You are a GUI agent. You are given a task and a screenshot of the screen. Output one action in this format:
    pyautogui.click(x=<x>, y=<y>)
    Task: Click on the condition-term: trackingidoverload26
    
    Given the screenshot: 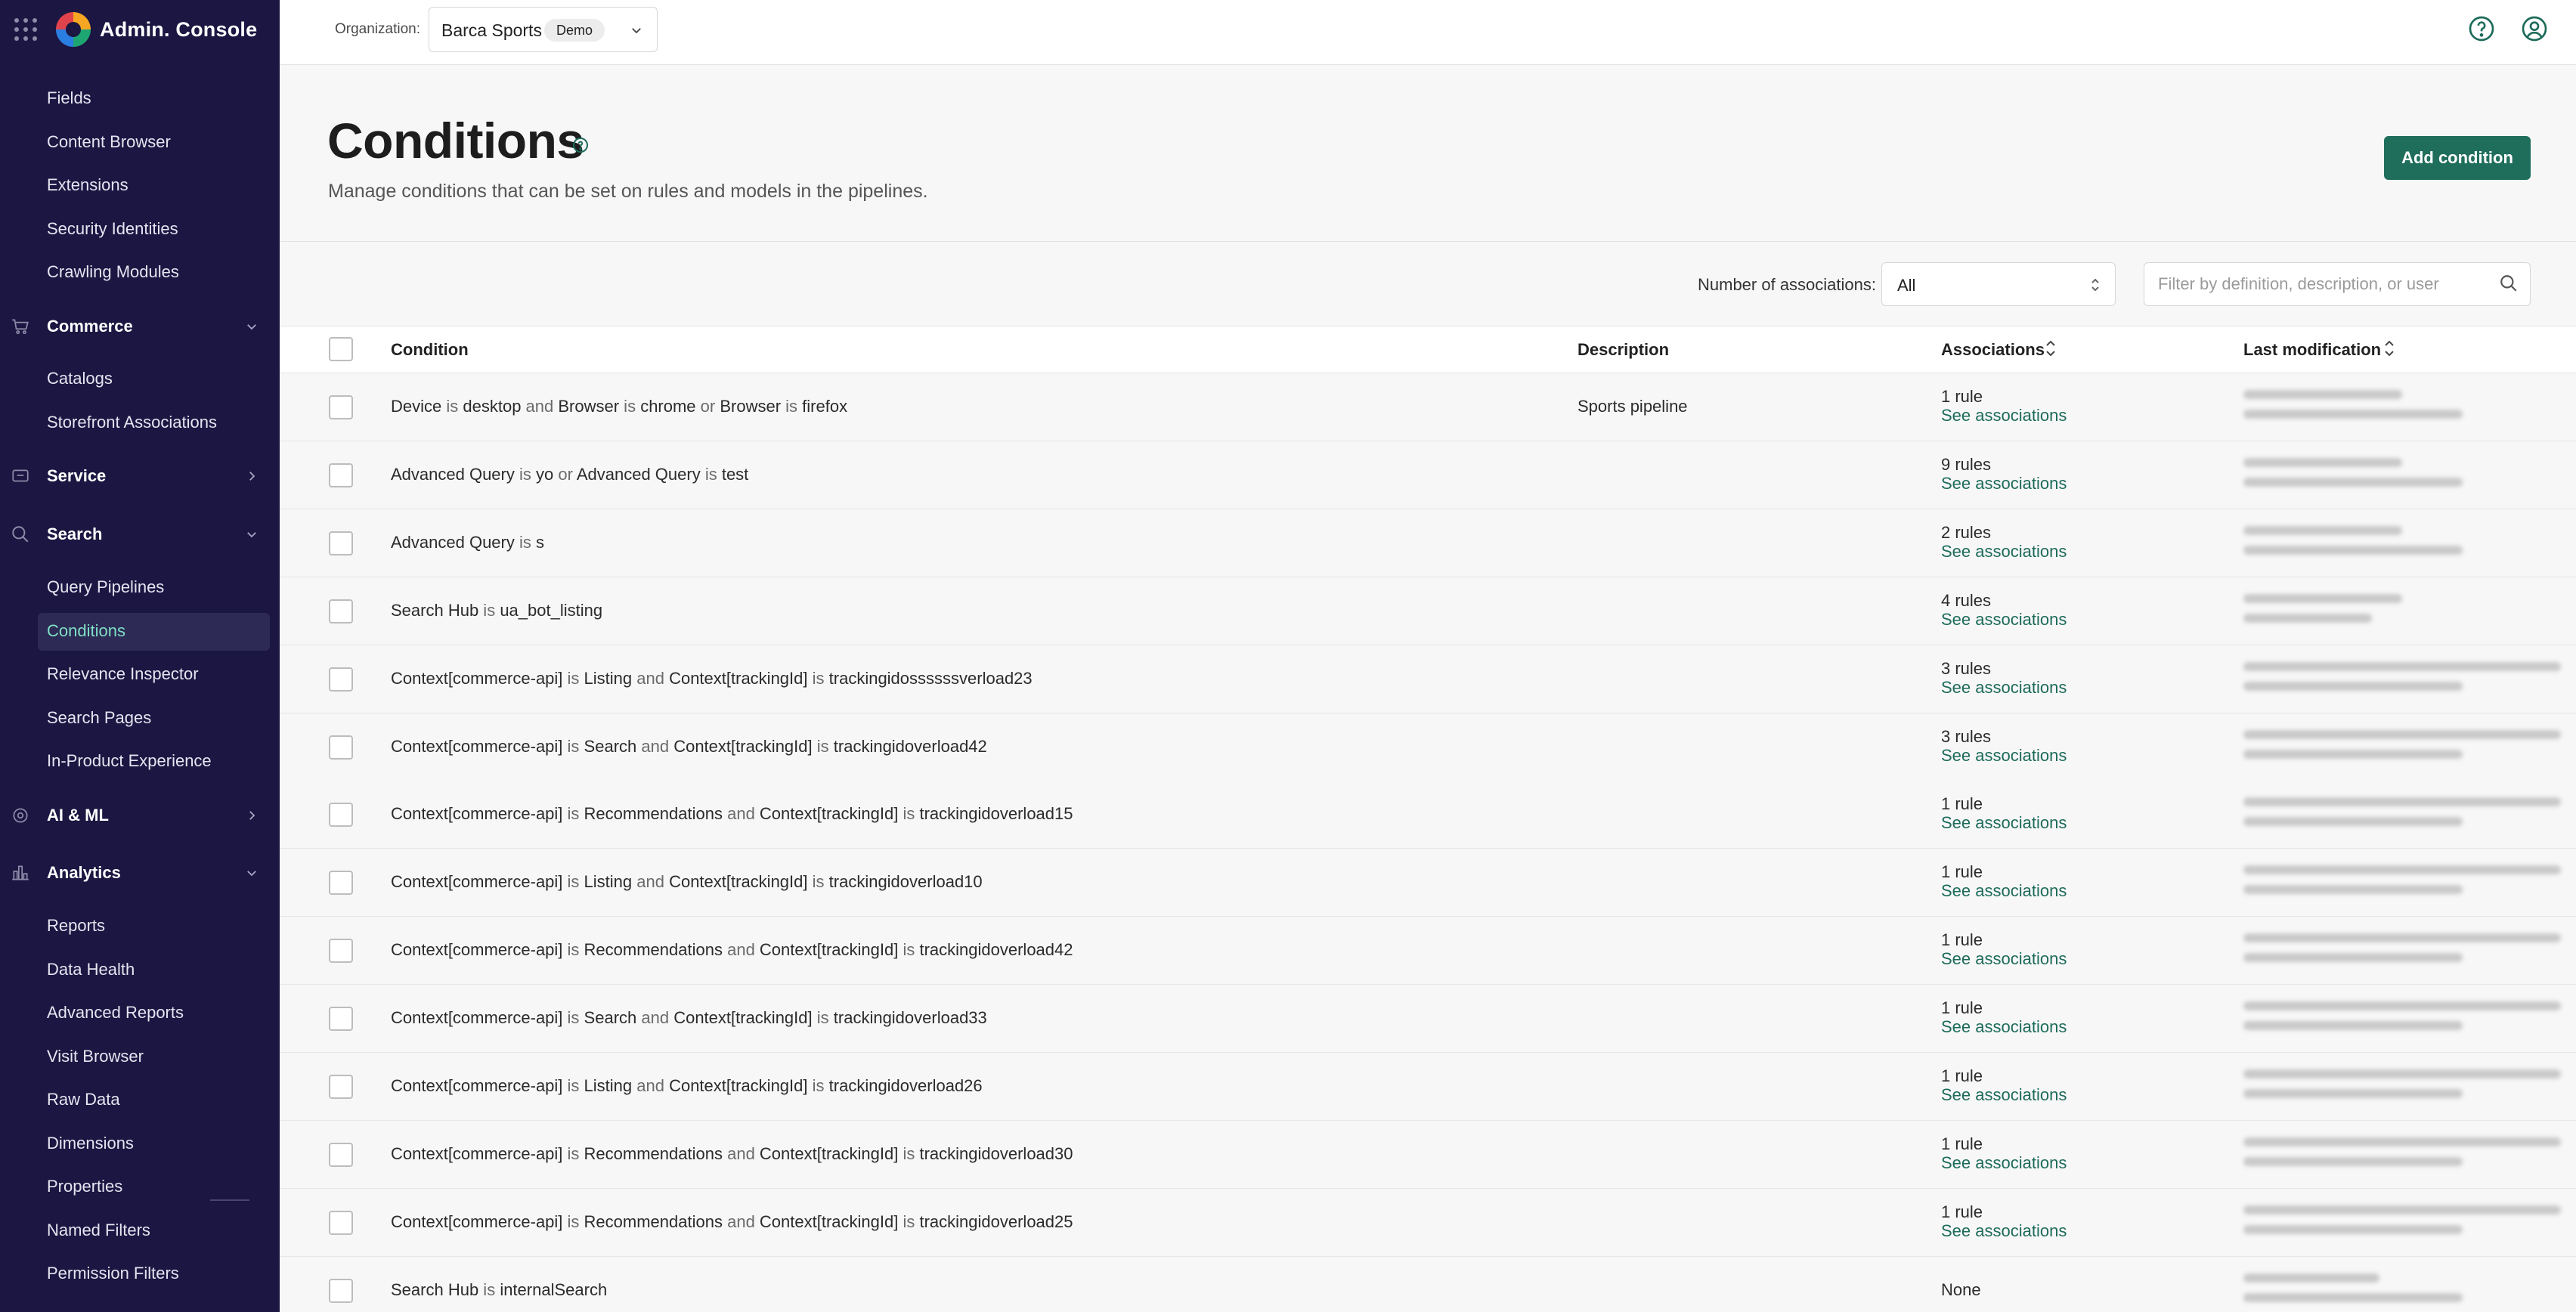 What is the action you would take?
    pyautogui.click(x=905, y=1085)
    